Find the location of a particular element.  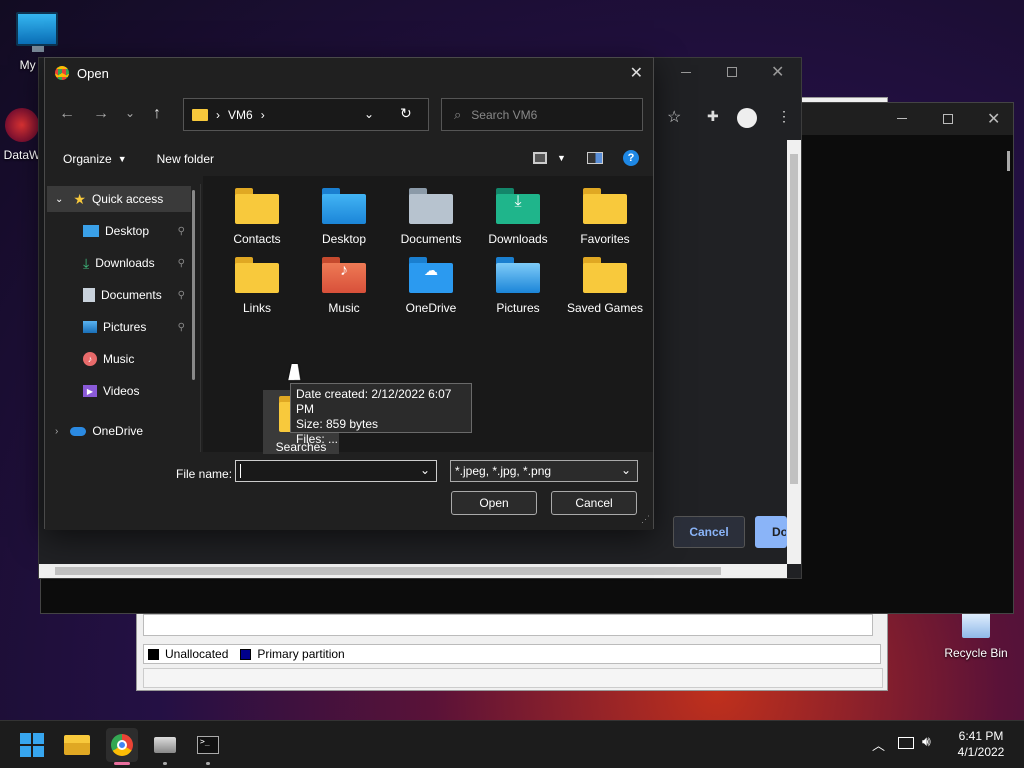

music-folder-icon: ♪ is located at coordinates (344, 275).